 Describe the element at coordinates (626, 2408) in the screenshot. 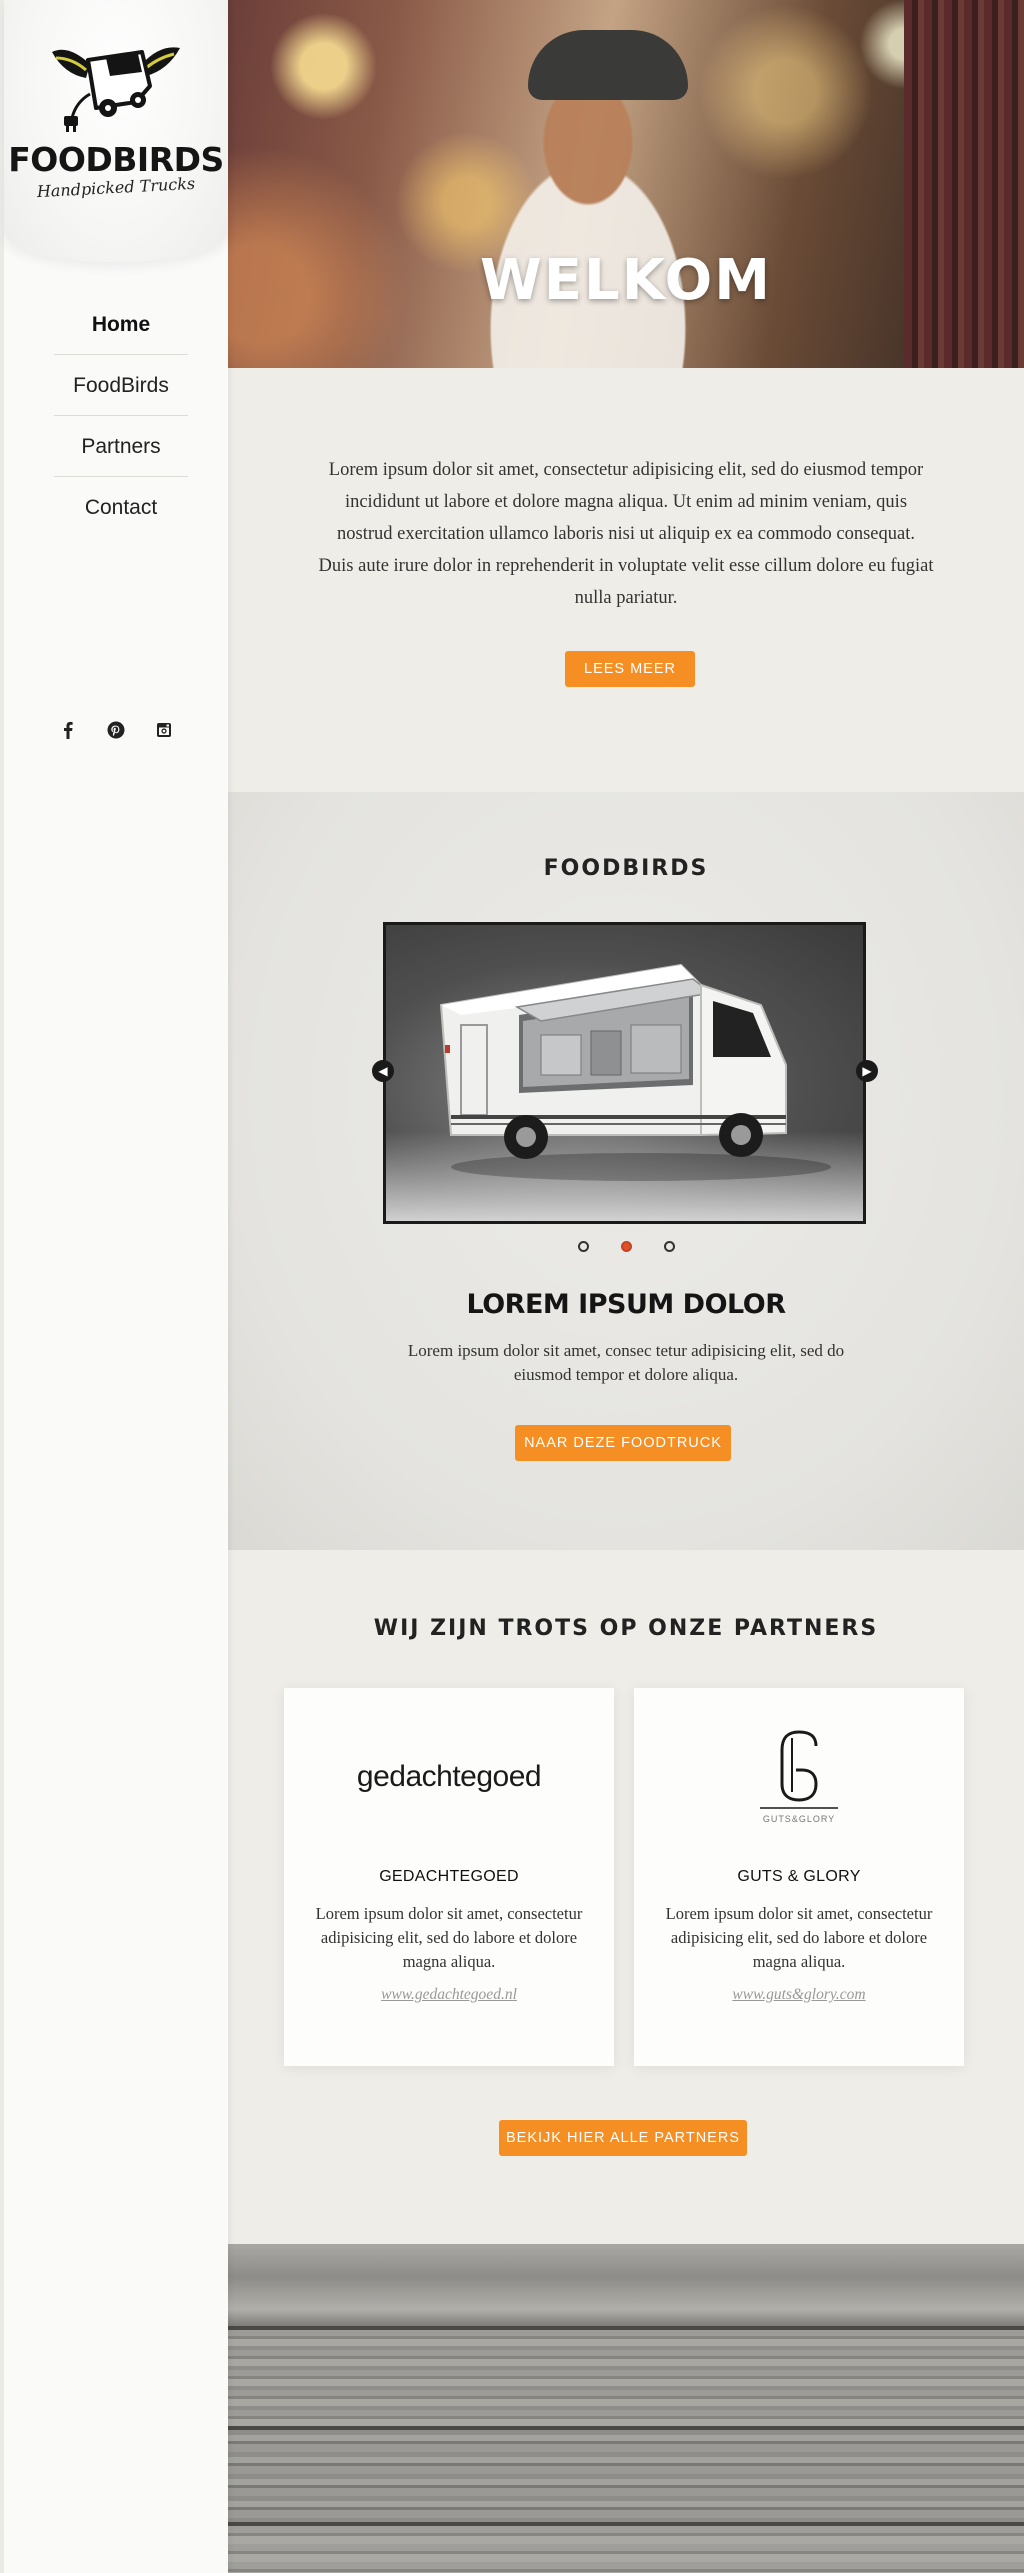

I see `wood-footer` at that location.